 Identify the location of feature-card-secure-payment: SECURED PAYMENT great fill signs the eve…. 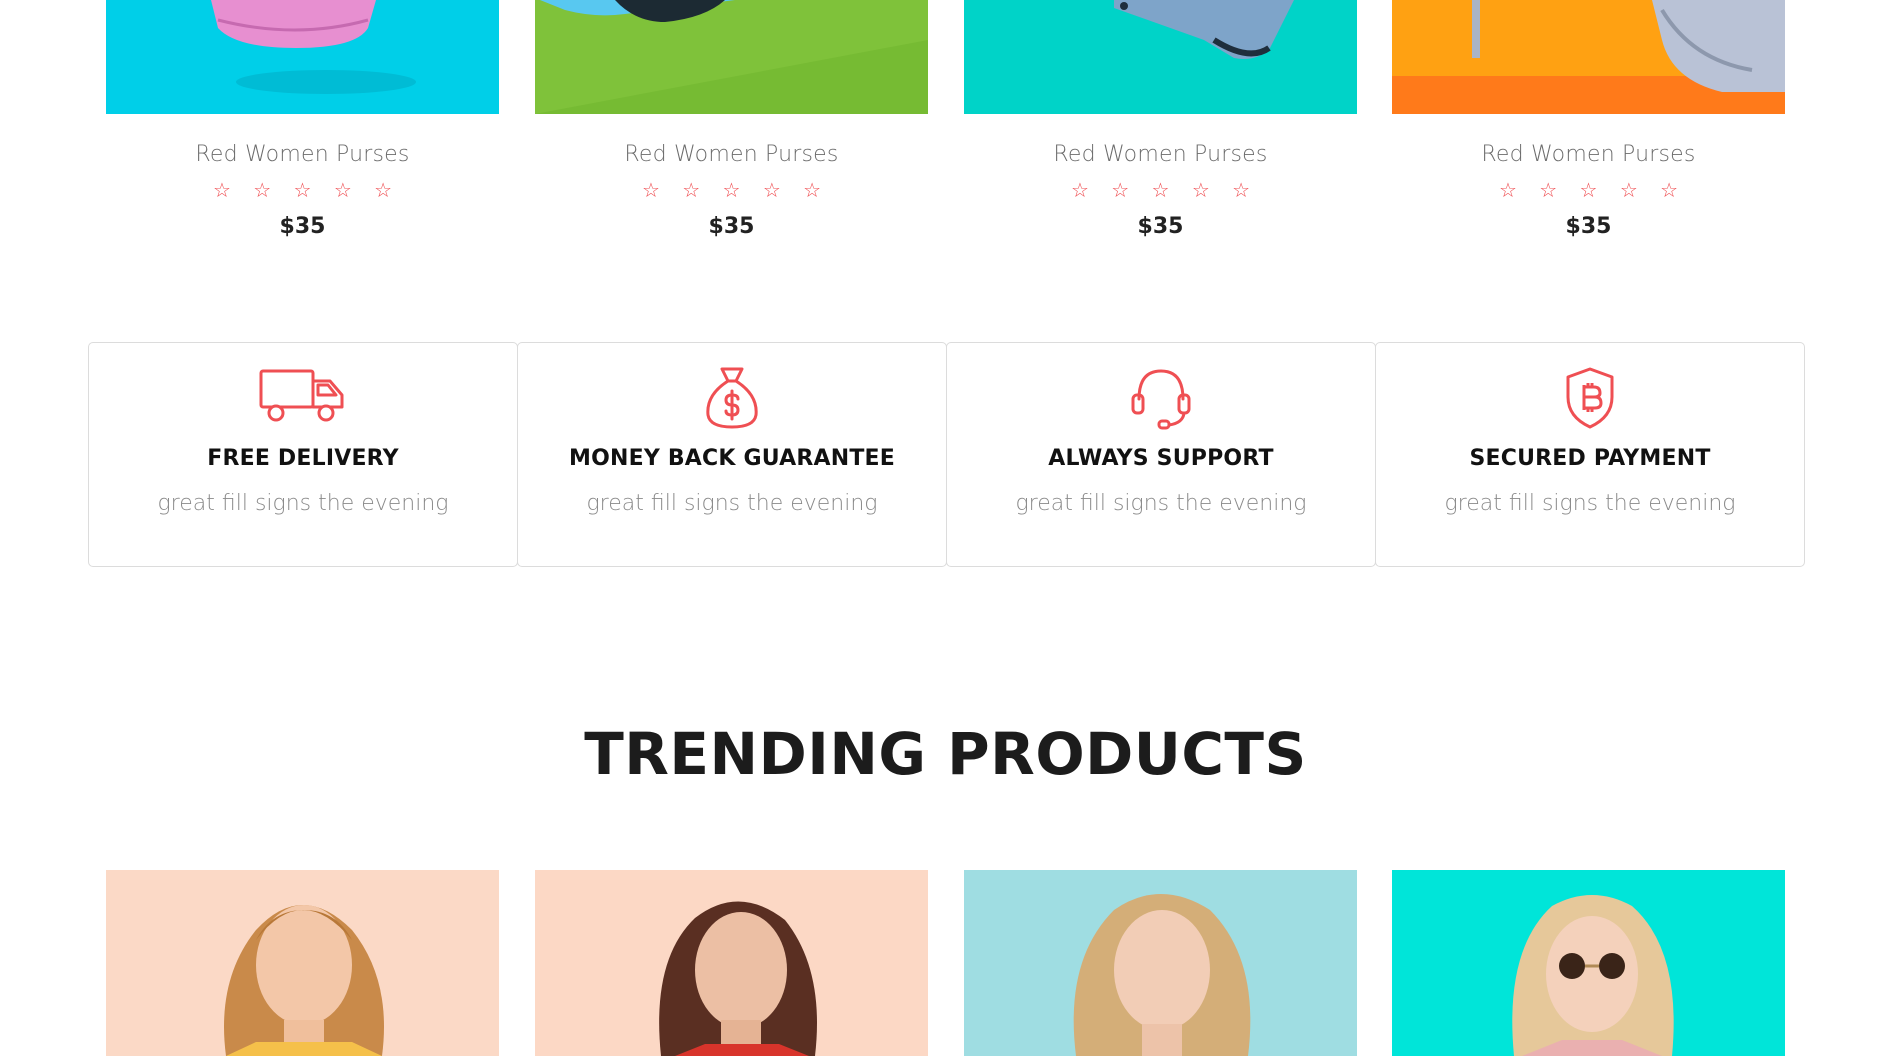
(1590, 454).